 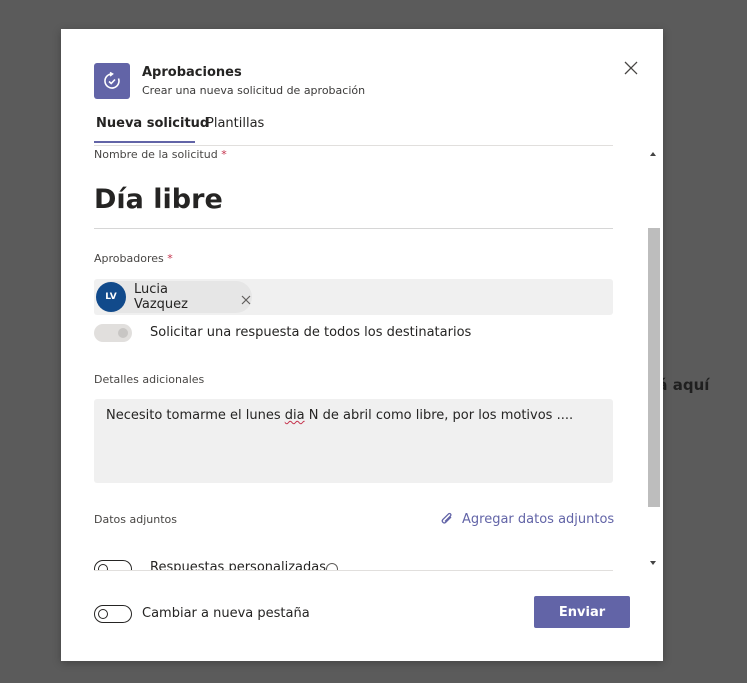 What do you see at coordinates (235, 123) in the screenshot?
I see `tab-templates: Plantillas` at bounding box center [235, 123].